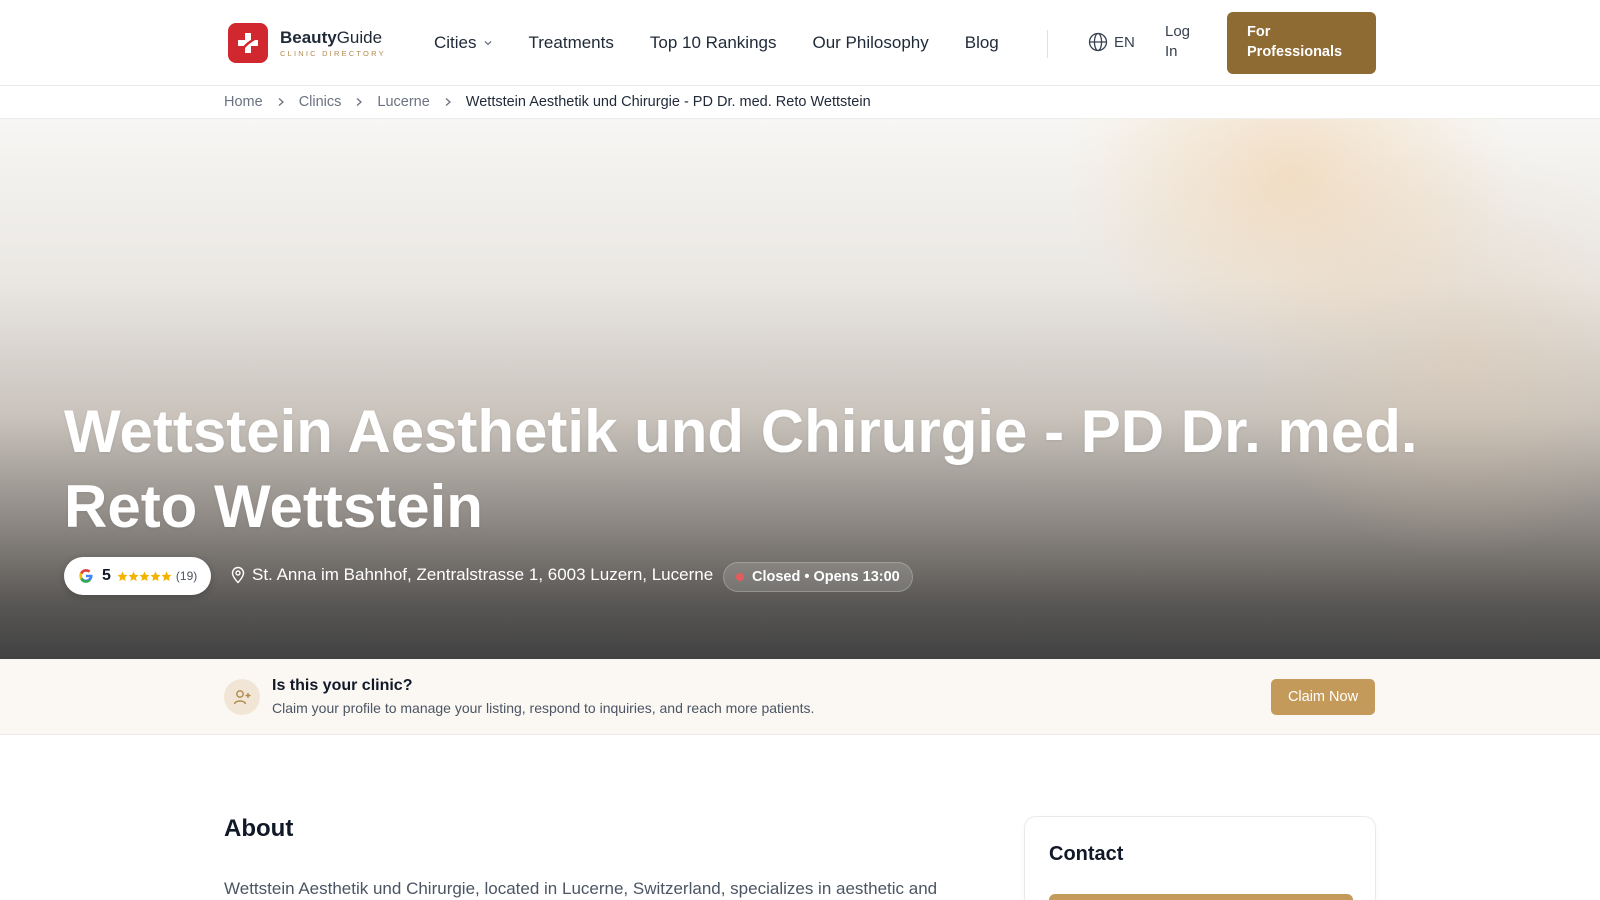  I want to click on logo-wordmark: BeautyGuide, so click(331, 37).